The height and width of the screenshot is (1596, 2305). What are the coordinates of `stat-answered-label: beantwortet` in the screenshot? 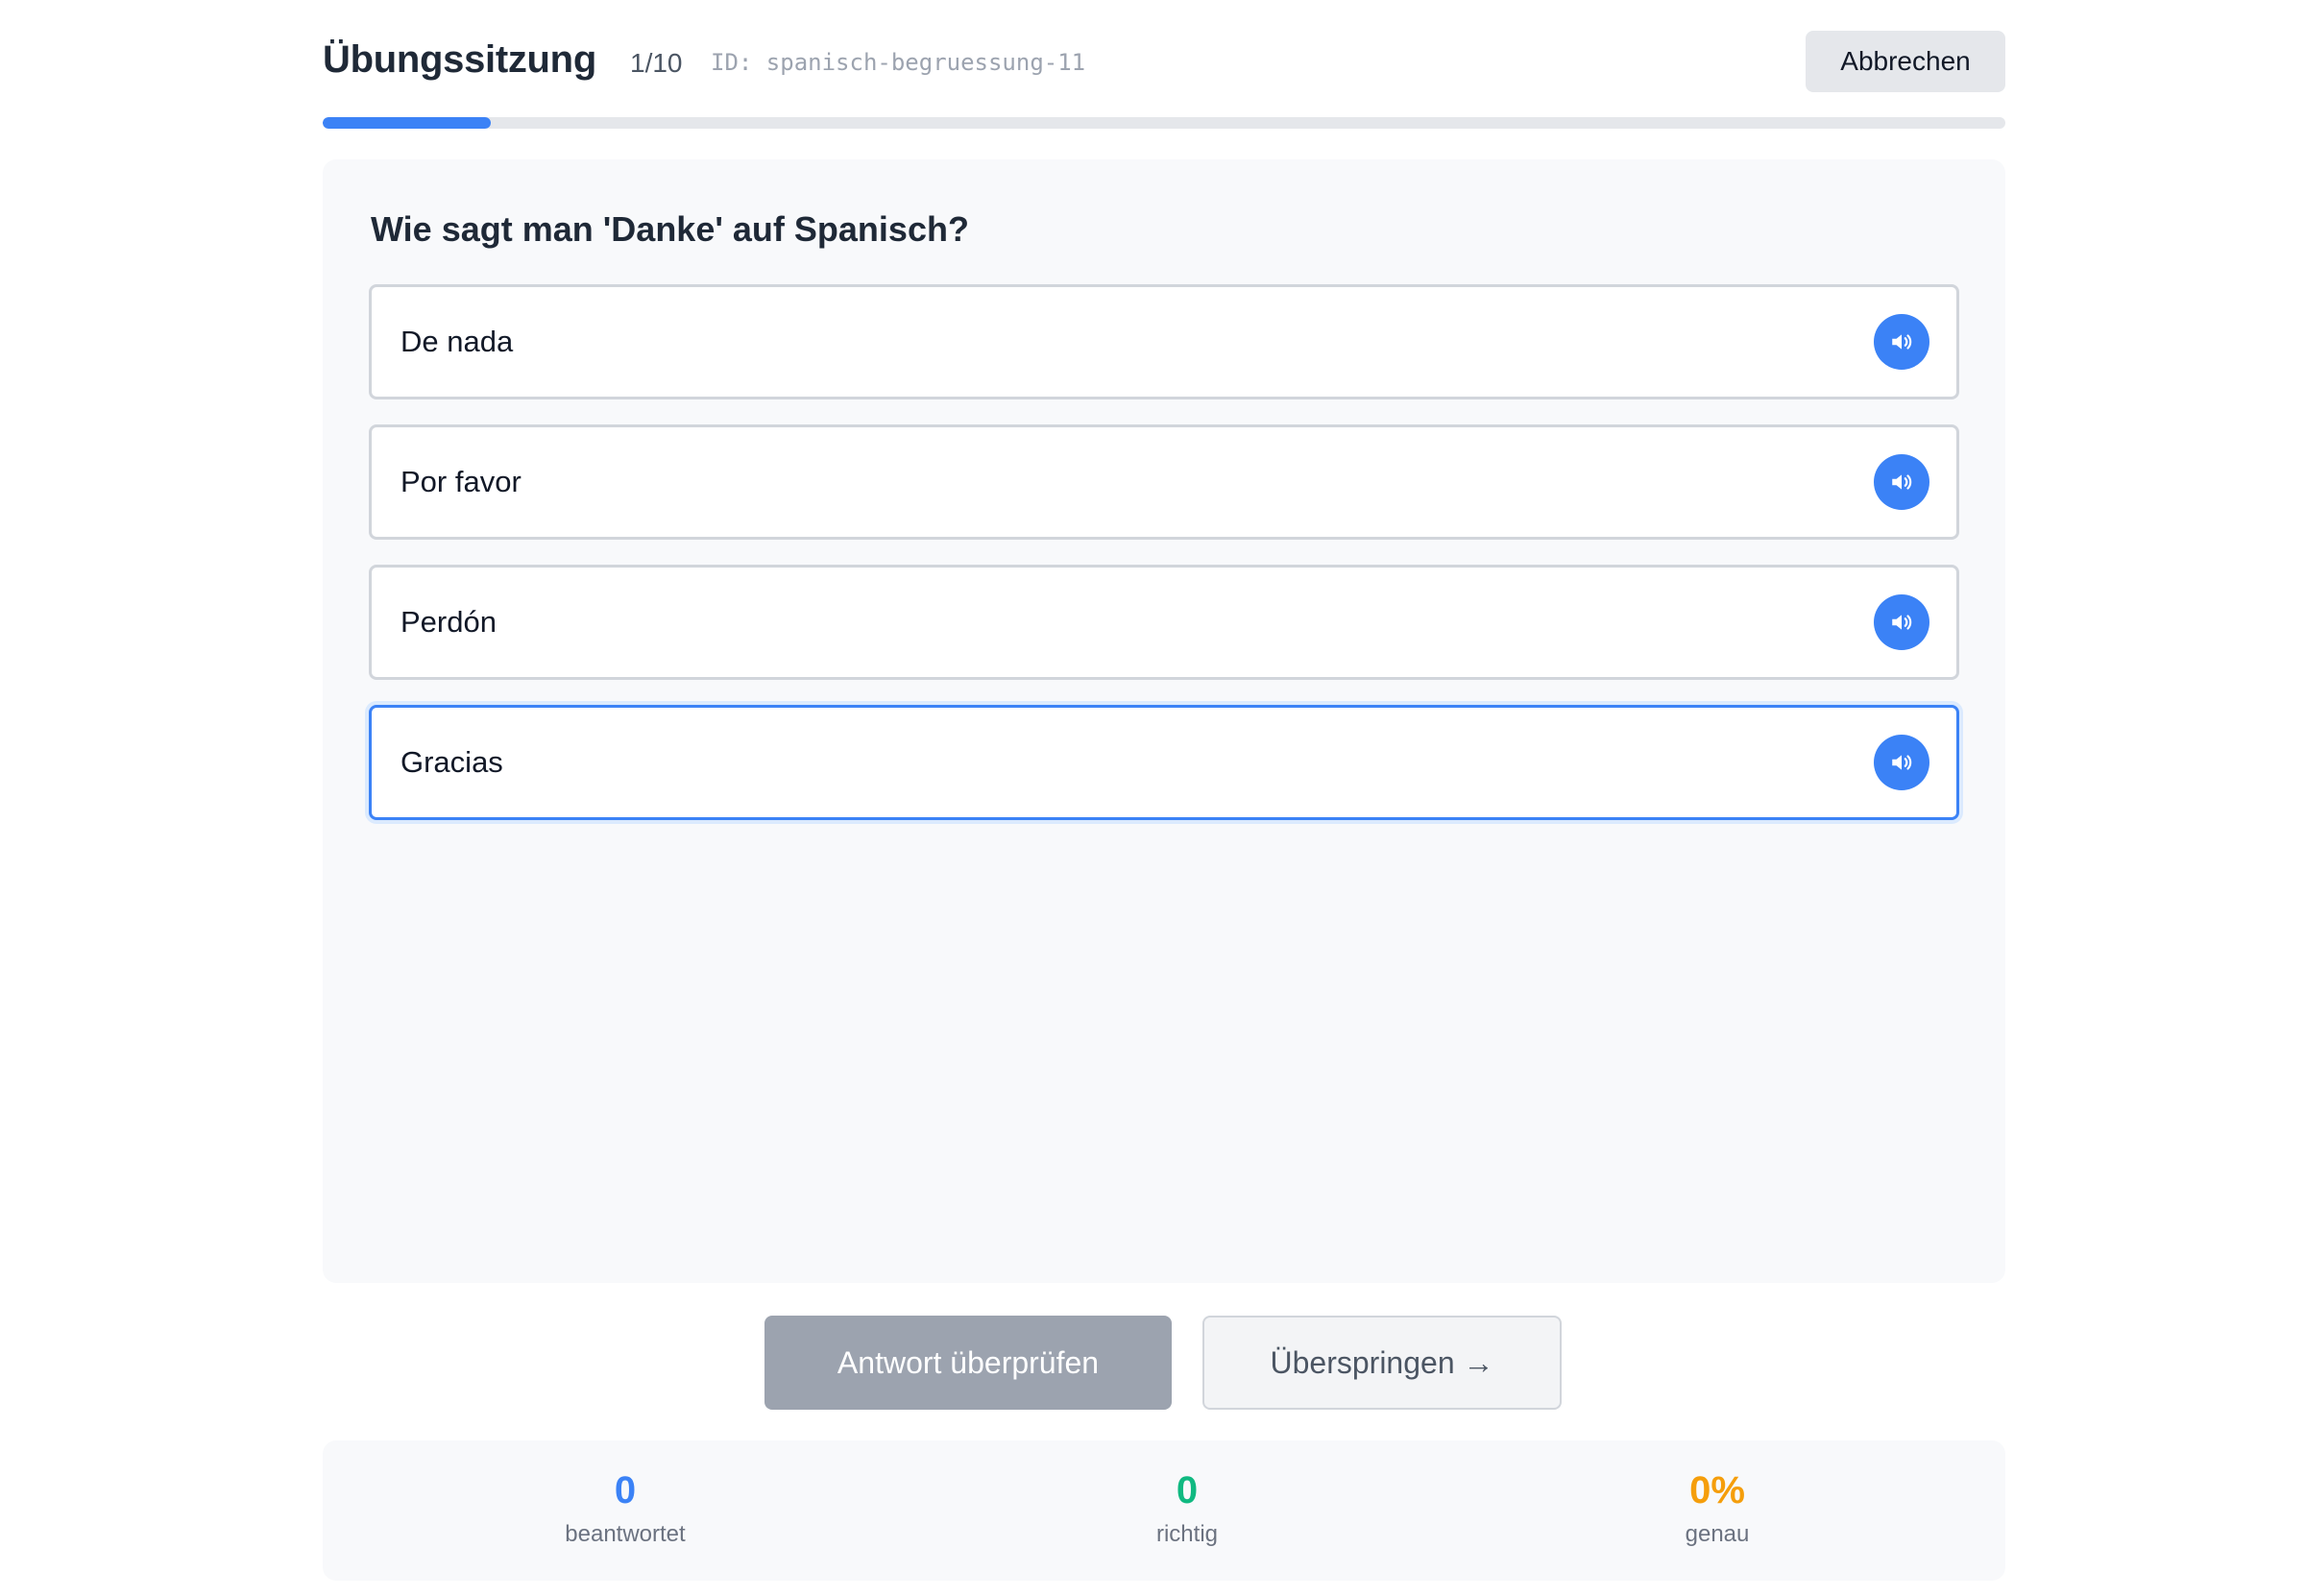 It's located at (625, 1534).